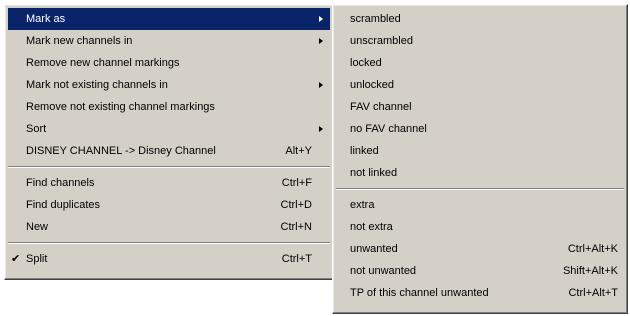 The height and width of the screenshot is (316, 630). I want to click on submenu-item-extra: extra, so click(480, 205).